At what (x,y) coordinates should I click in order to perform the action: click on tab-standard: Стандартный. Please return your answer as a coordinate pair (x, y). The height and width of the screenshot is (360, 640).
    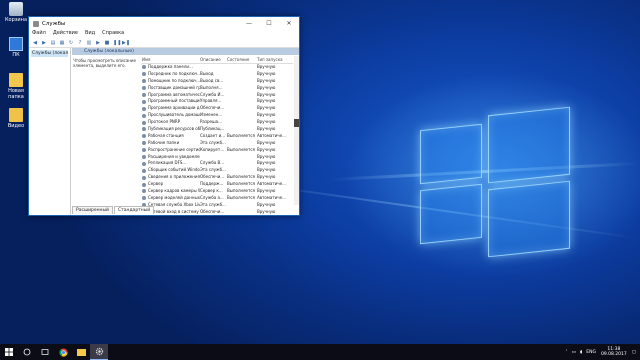
    Looking at the image, I should click on (134, 210).